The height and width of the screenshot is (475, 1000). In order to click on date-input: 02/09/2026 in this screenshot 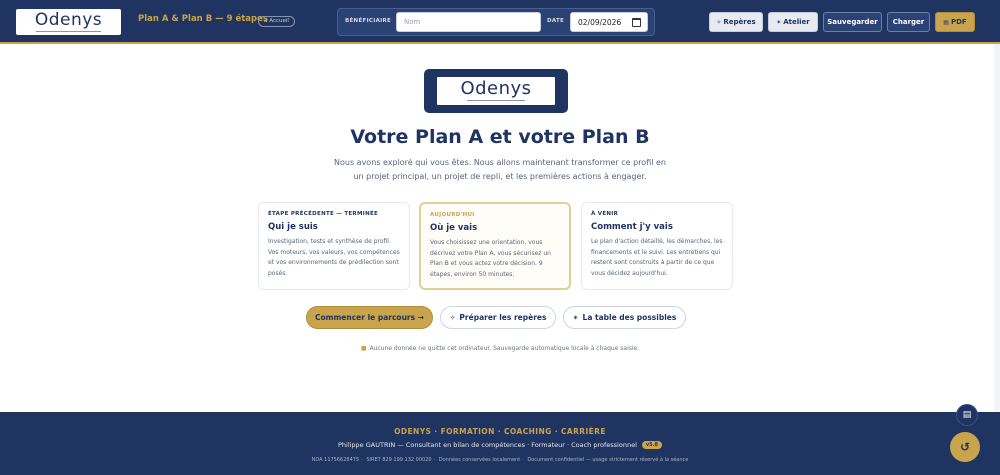, I will do `click(609, 22)`.